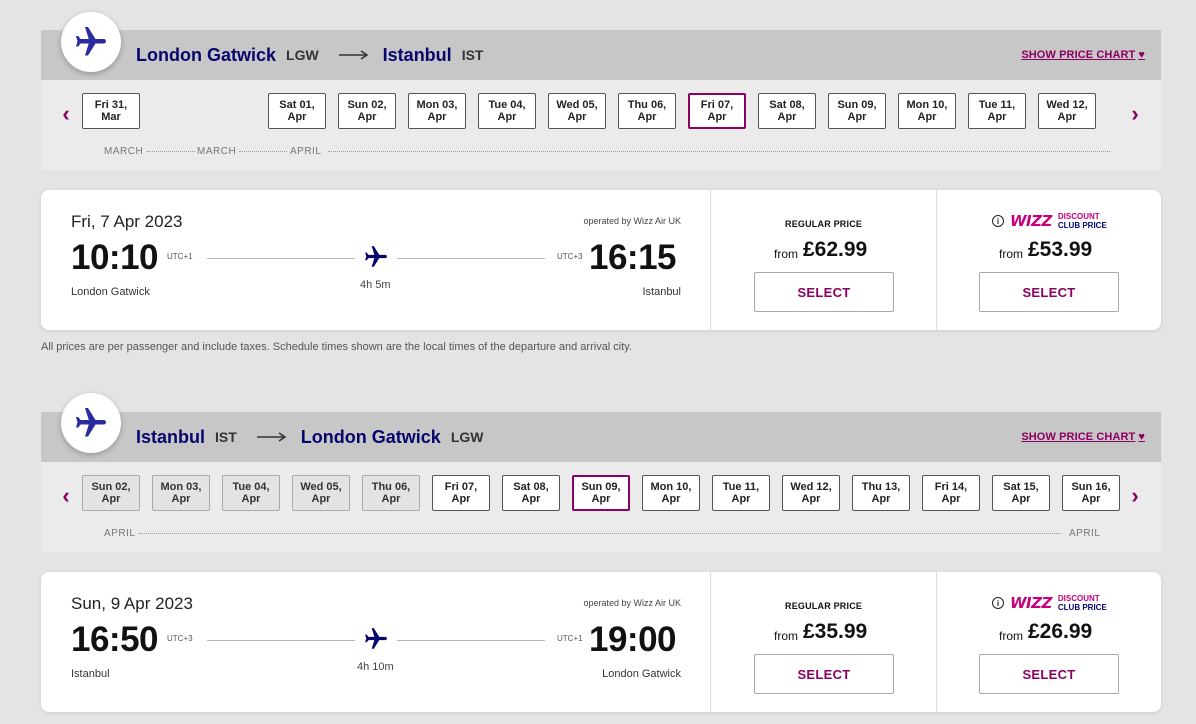 The width and height of the screenshot is (1196, 724). I want to click on day-tile: Sat 15, Apr, so click(1021, 493).